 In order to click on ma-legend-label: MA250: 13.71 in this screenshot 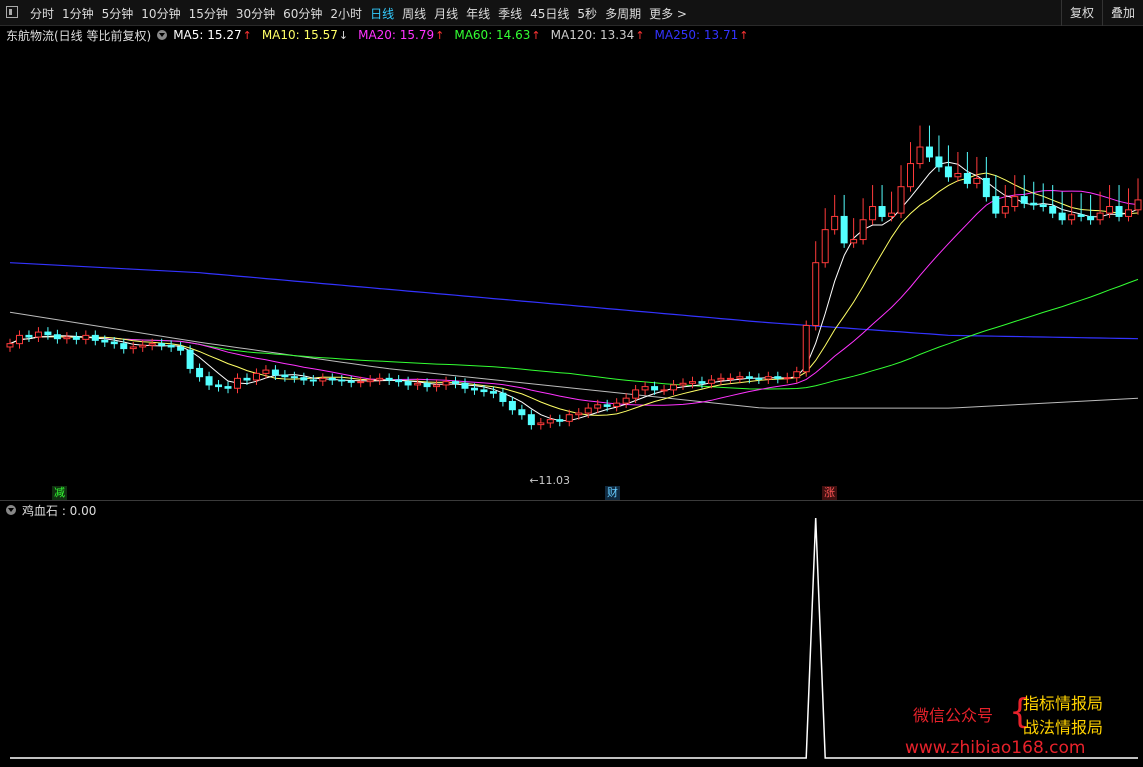, I will do `click(696, 35)`.